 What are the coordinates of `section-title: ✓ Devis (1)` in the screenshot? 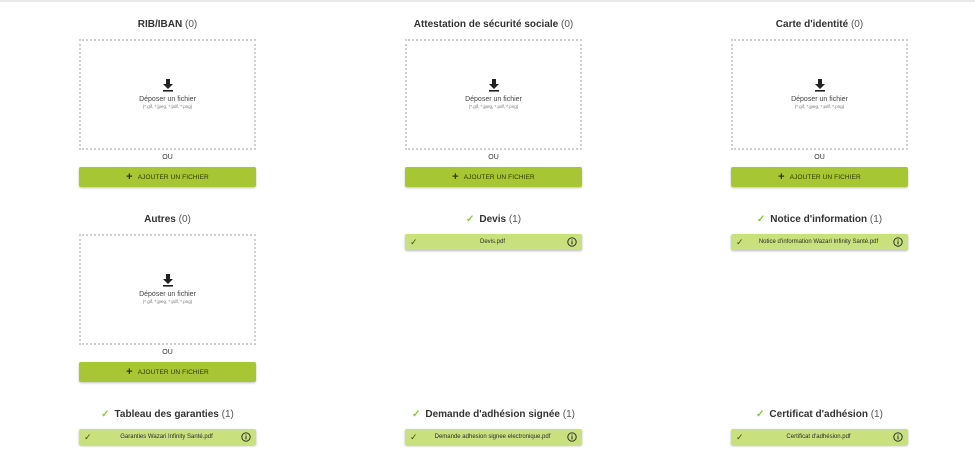 It's located at (493, 219).